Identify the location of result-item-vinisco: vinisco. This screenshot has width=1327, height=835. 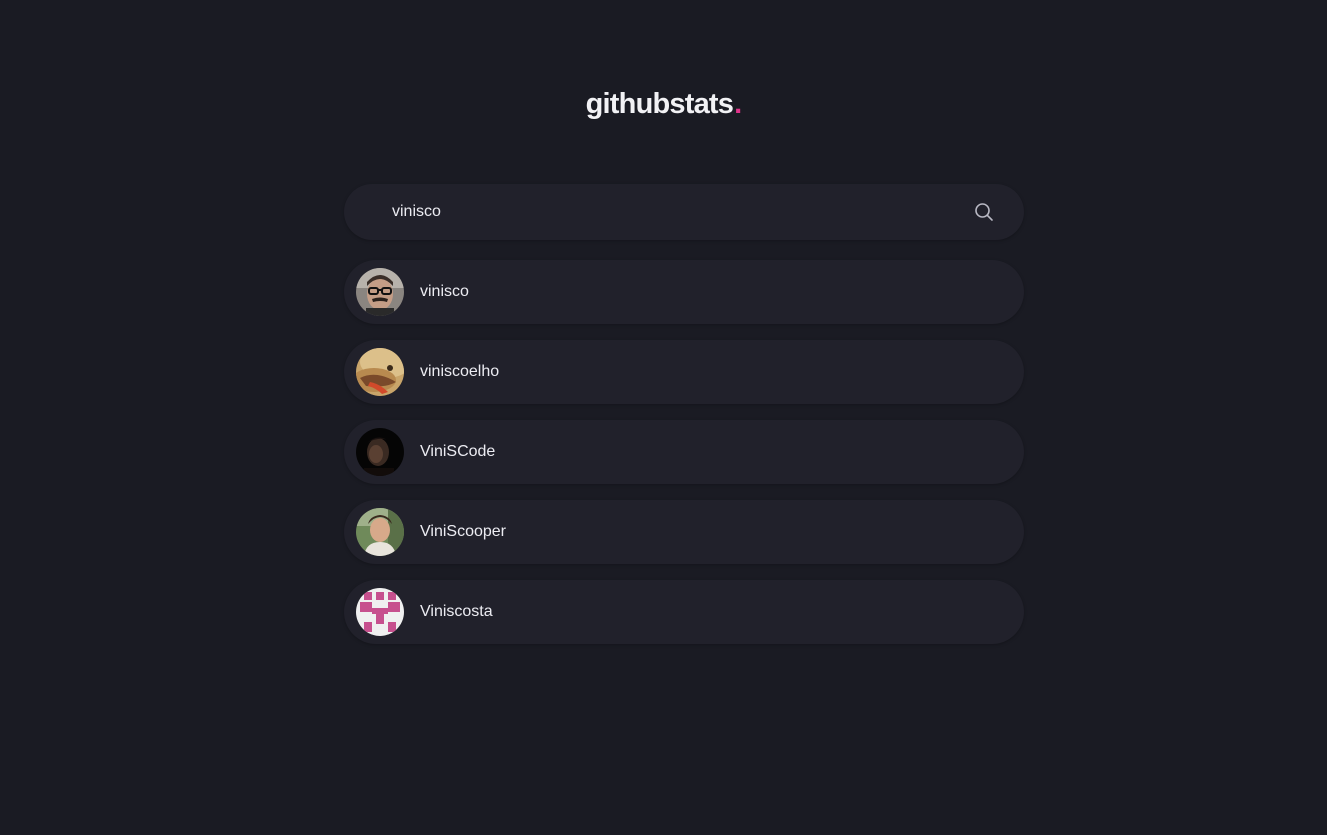
(684, 292).